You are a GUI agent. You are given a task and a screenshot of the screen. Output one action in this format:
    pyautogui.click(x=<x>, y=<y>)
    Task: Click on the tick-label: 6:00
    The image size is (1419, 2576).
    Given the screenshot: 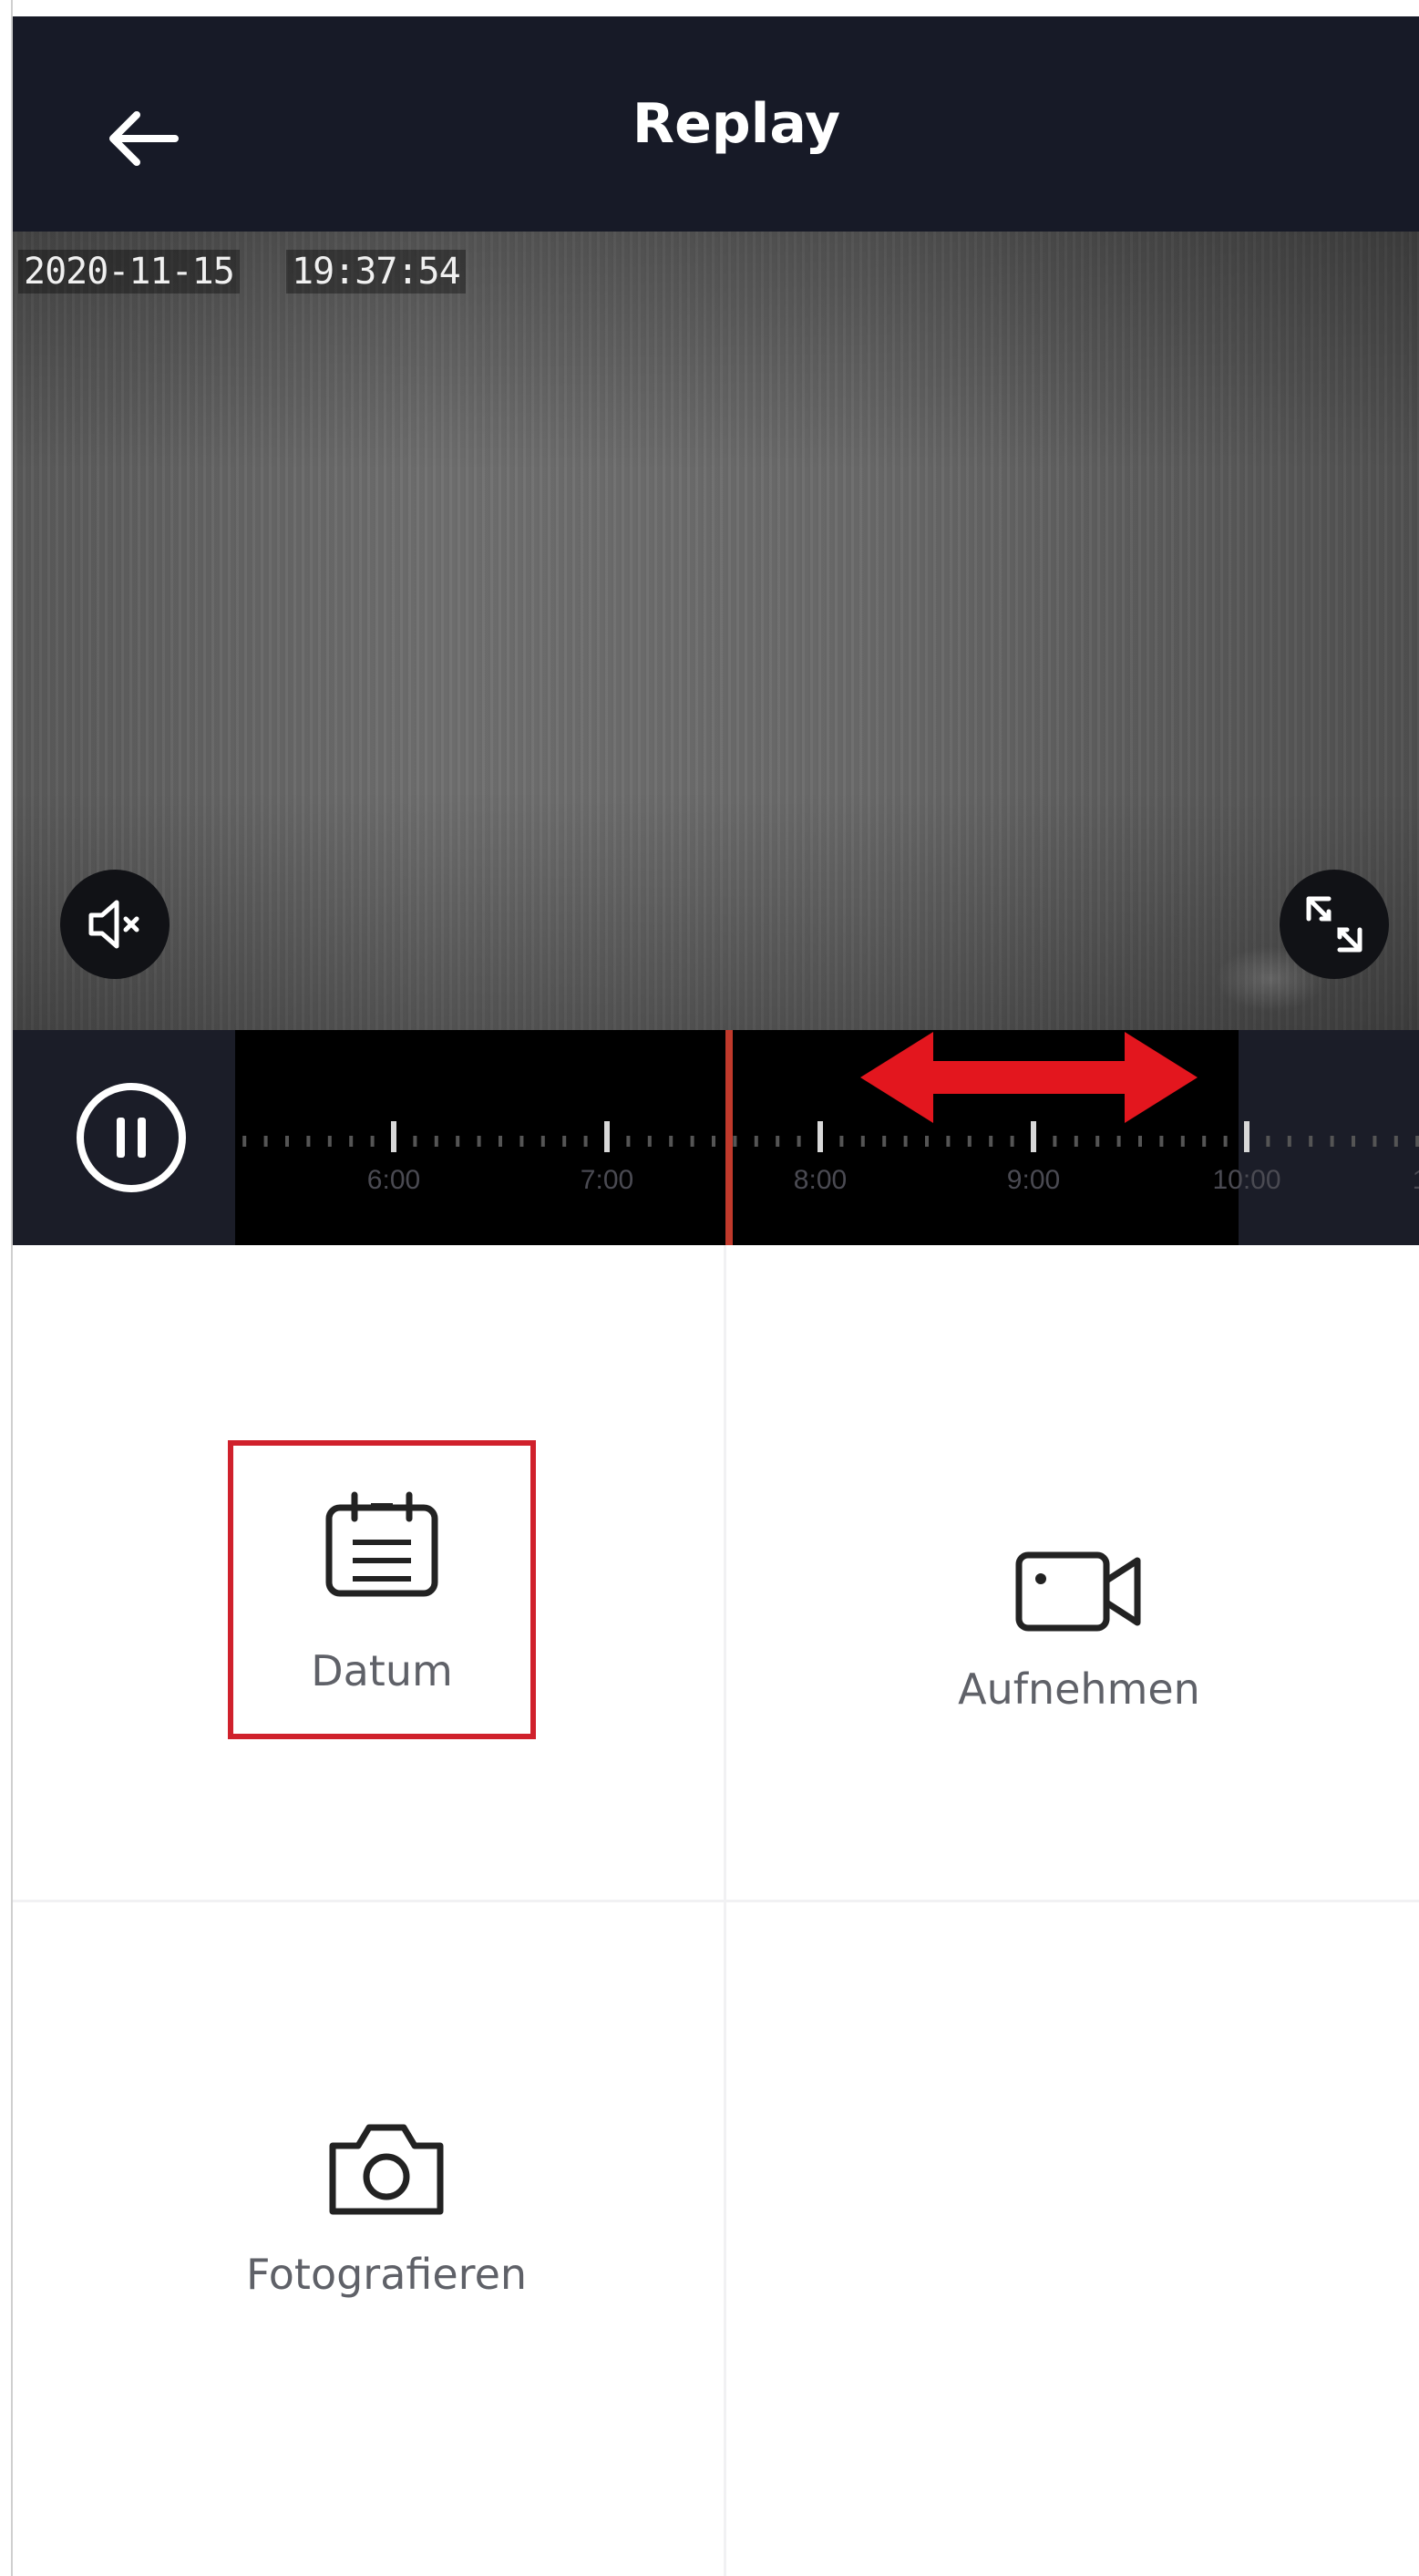 What is the action you would take?
    pyautogui.click(x=393, y=1180)
    